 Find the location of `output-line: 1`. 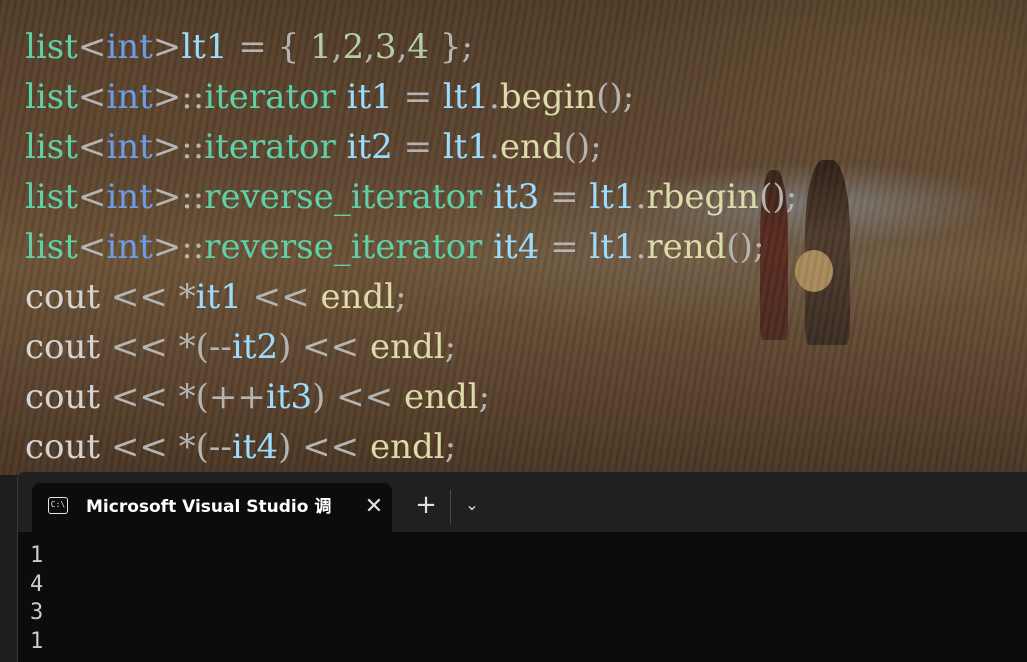

output-line: 1 is located at coordinates (37, 555).